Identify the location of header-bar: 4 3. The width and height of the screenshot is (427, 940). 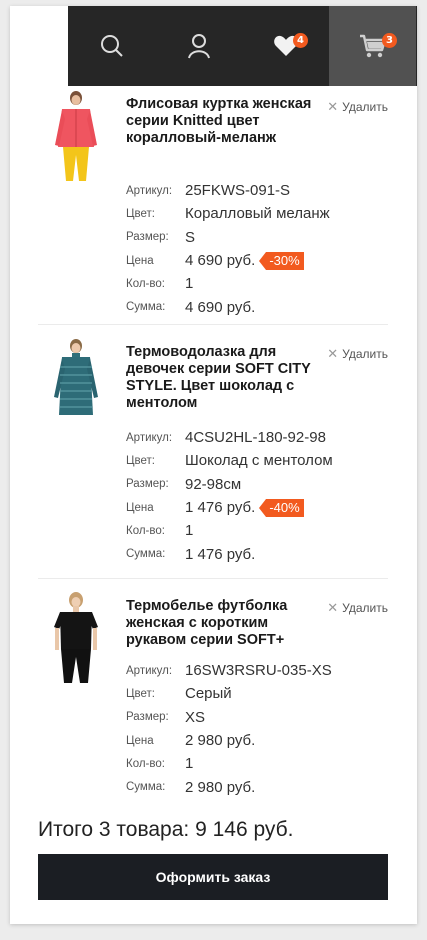
(242, 46).